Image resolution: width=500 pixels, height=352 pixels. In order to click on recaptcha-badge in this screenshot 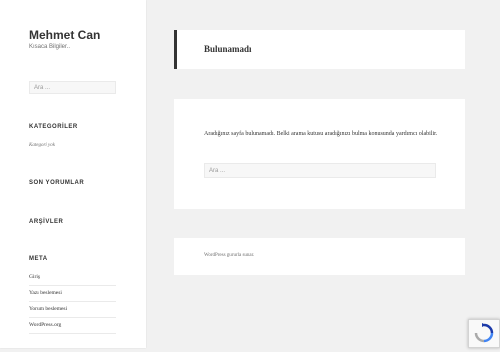, I will do `click(484, 333)`.